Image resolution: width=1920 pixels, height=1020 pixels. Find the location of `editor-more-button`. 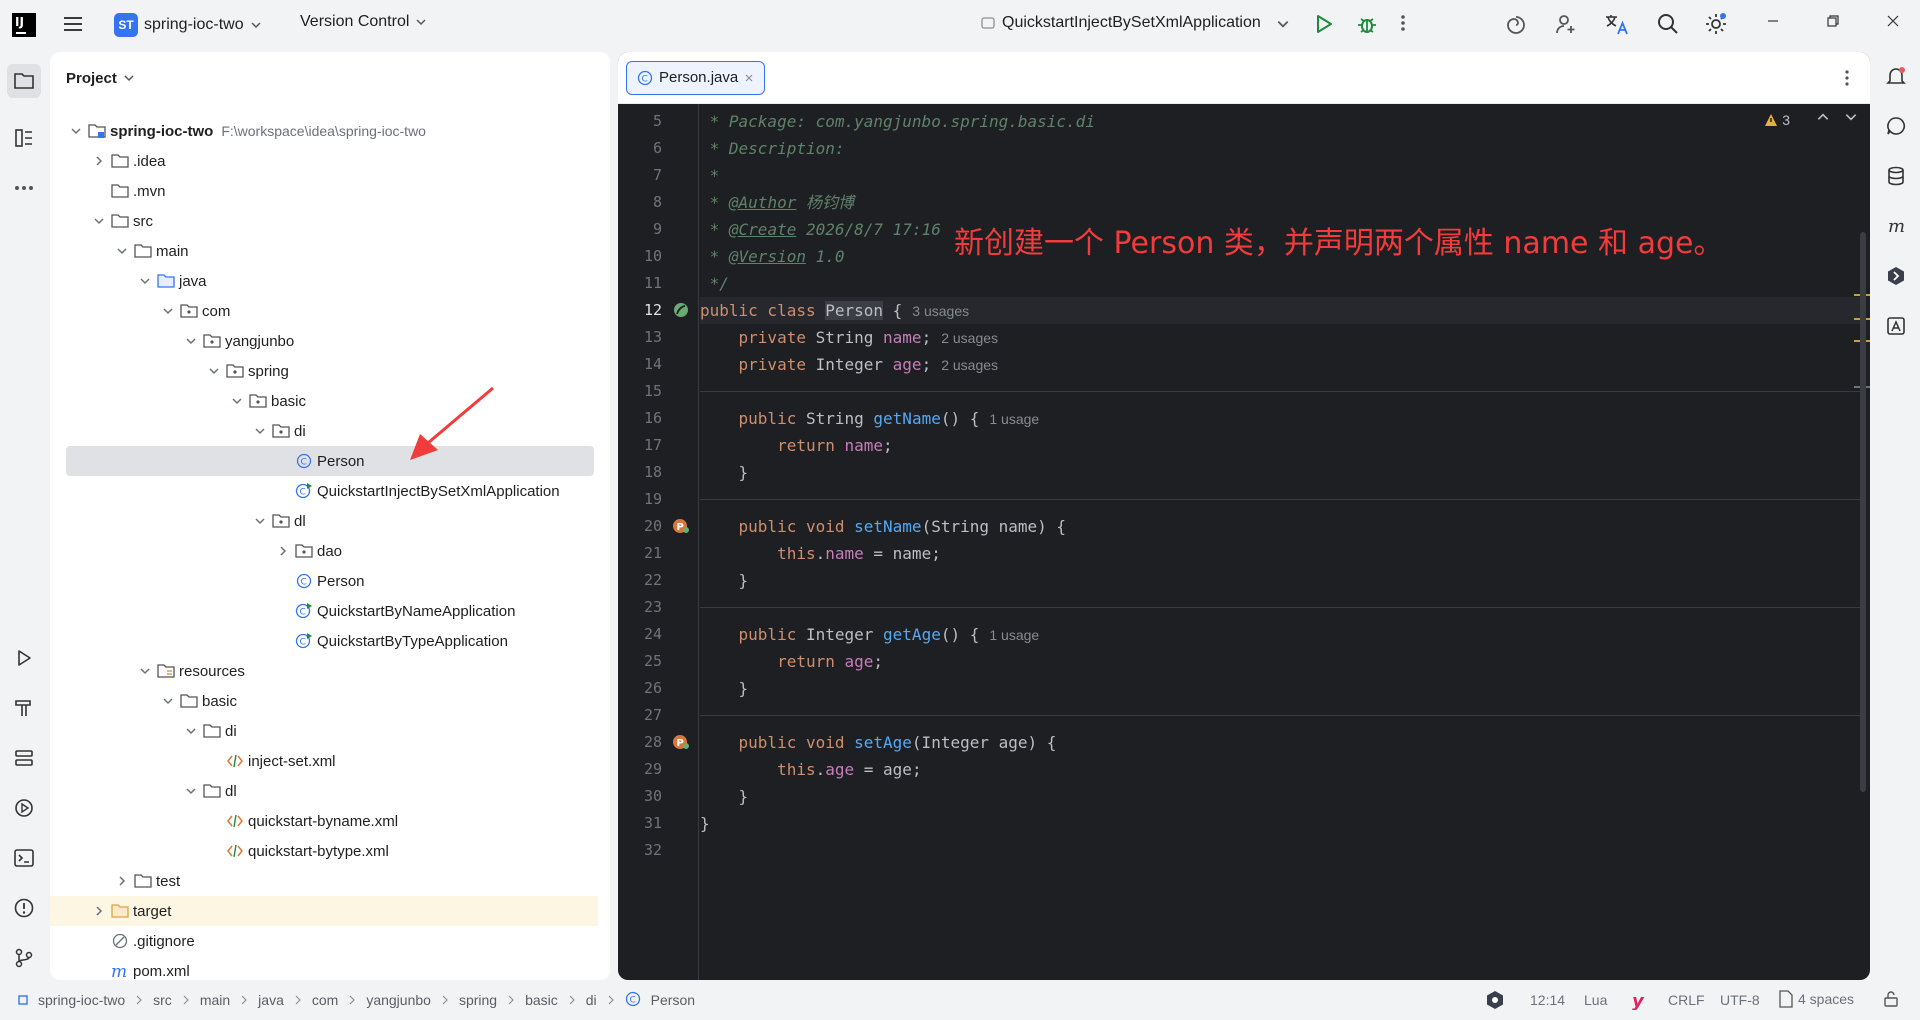

editor-more-button is located at coordinates (1847, 80).